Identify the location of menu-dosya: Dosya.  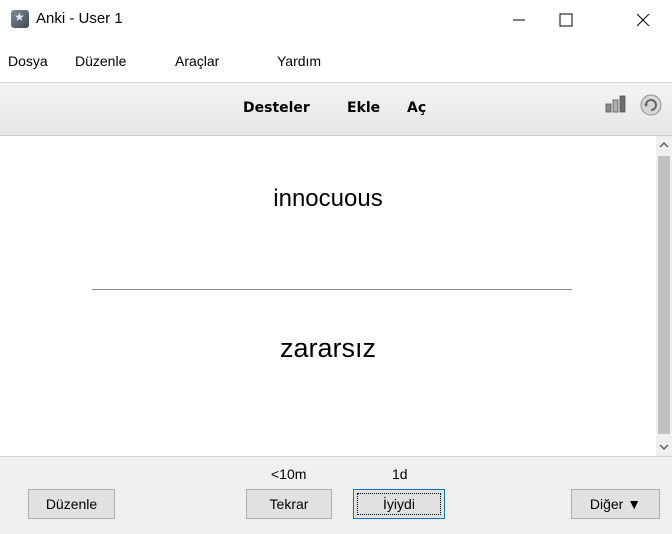
(28, 61).